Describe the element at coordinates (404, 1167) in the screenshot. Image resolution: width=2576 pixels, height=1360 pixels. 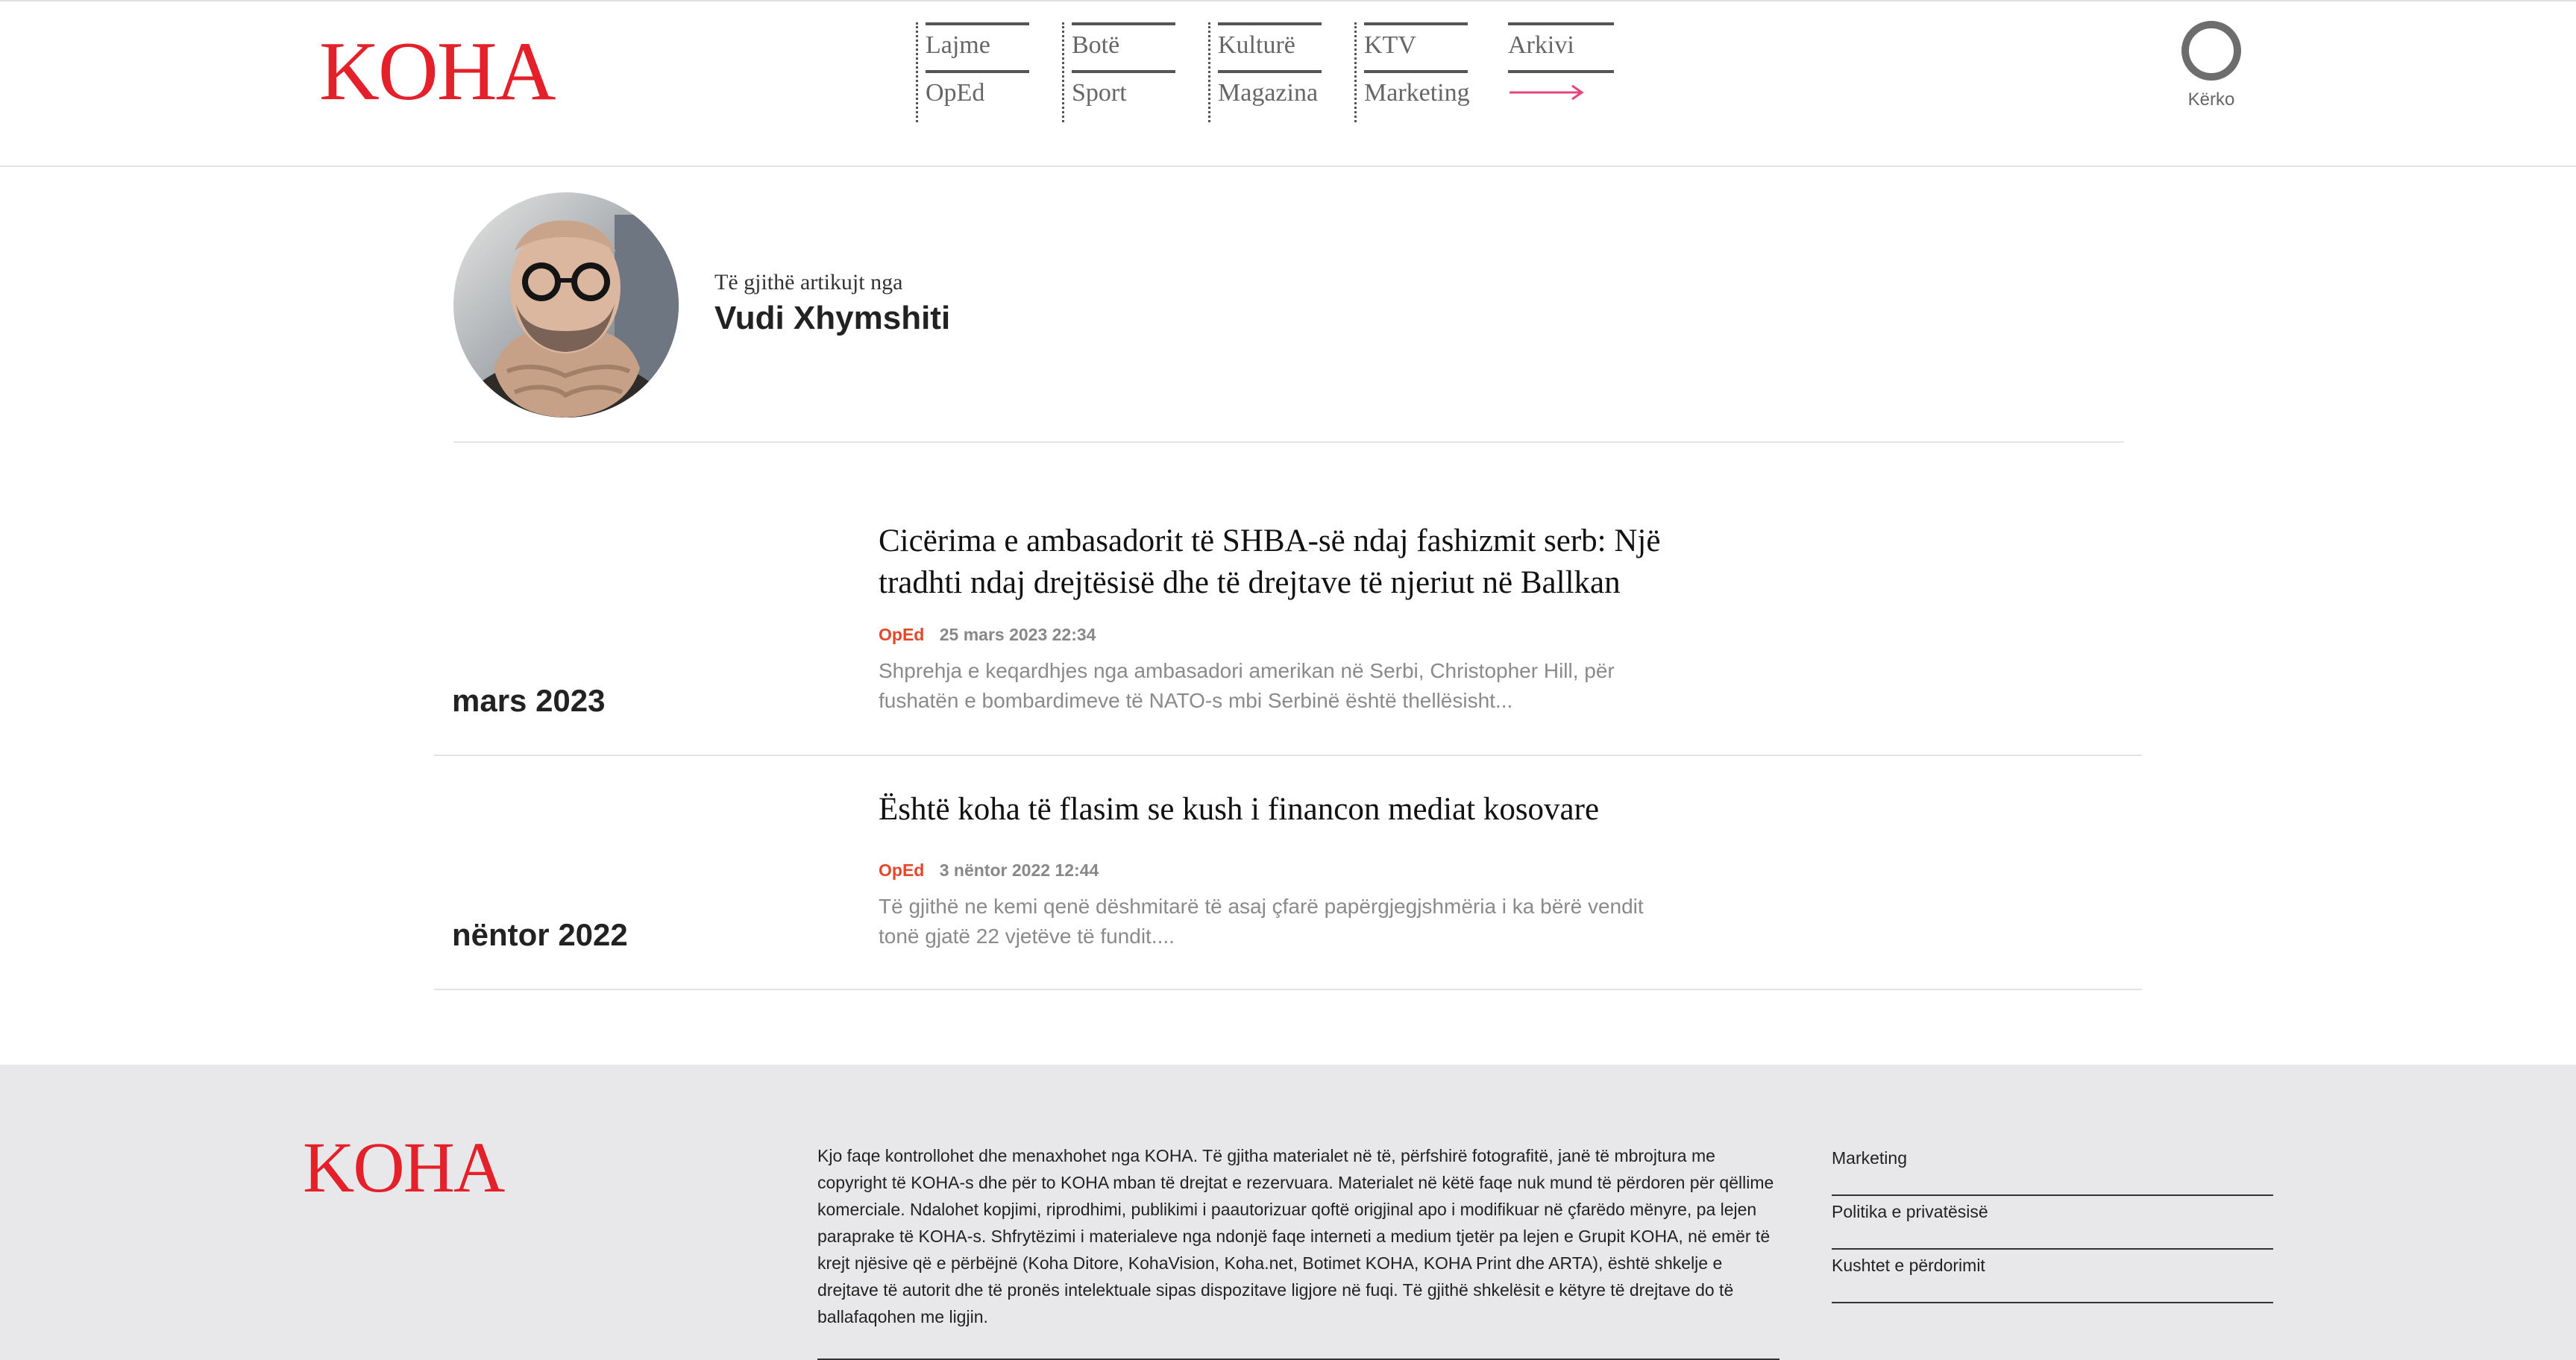
I see `footer-logo: KOHA` at that location.